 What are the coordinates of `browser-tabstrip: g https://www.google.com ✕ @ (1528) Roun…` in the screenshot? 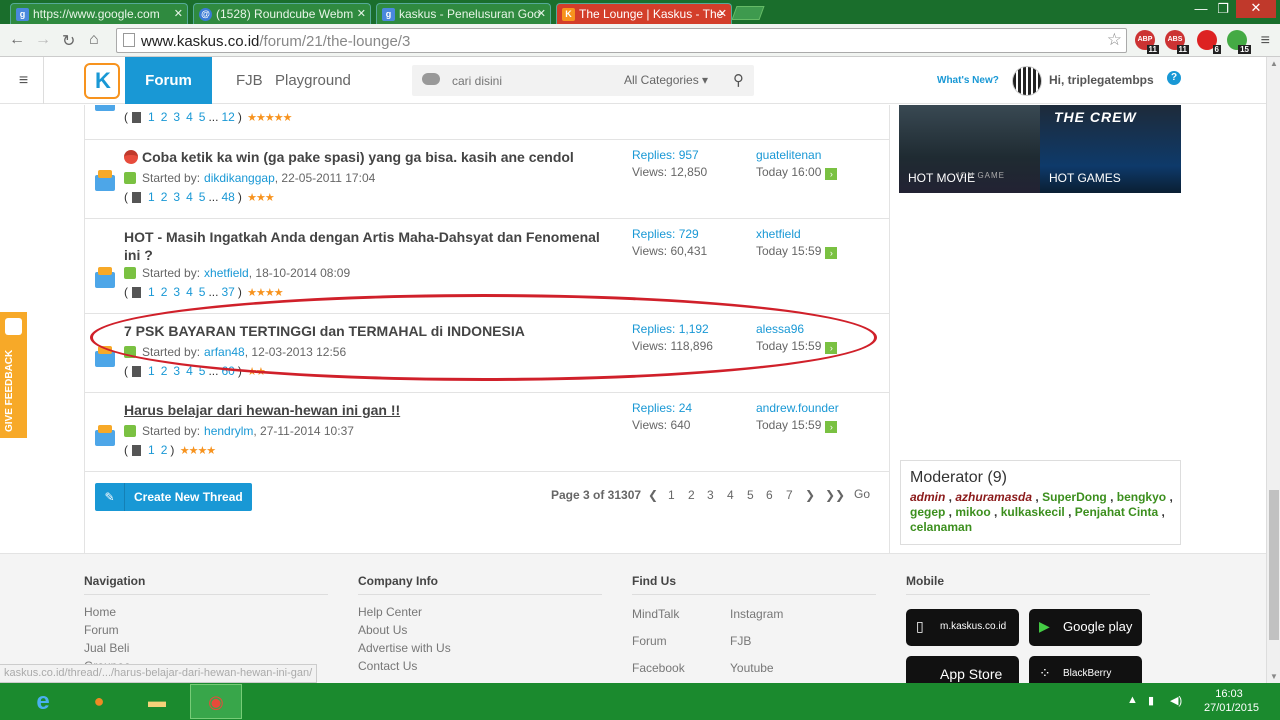 It's located at (640, 12).